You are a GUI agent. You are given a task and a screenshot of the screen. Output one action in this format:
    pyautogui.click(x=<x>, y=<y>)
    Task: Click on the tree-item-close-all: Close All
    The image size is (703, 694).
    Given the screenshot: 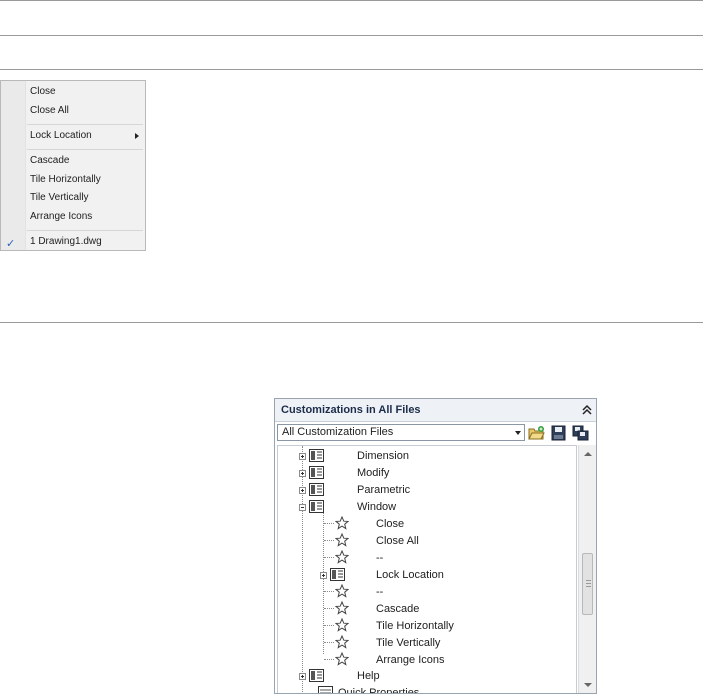 What is the action you would take?
    pyautogui.click(x=397, y=541)
    